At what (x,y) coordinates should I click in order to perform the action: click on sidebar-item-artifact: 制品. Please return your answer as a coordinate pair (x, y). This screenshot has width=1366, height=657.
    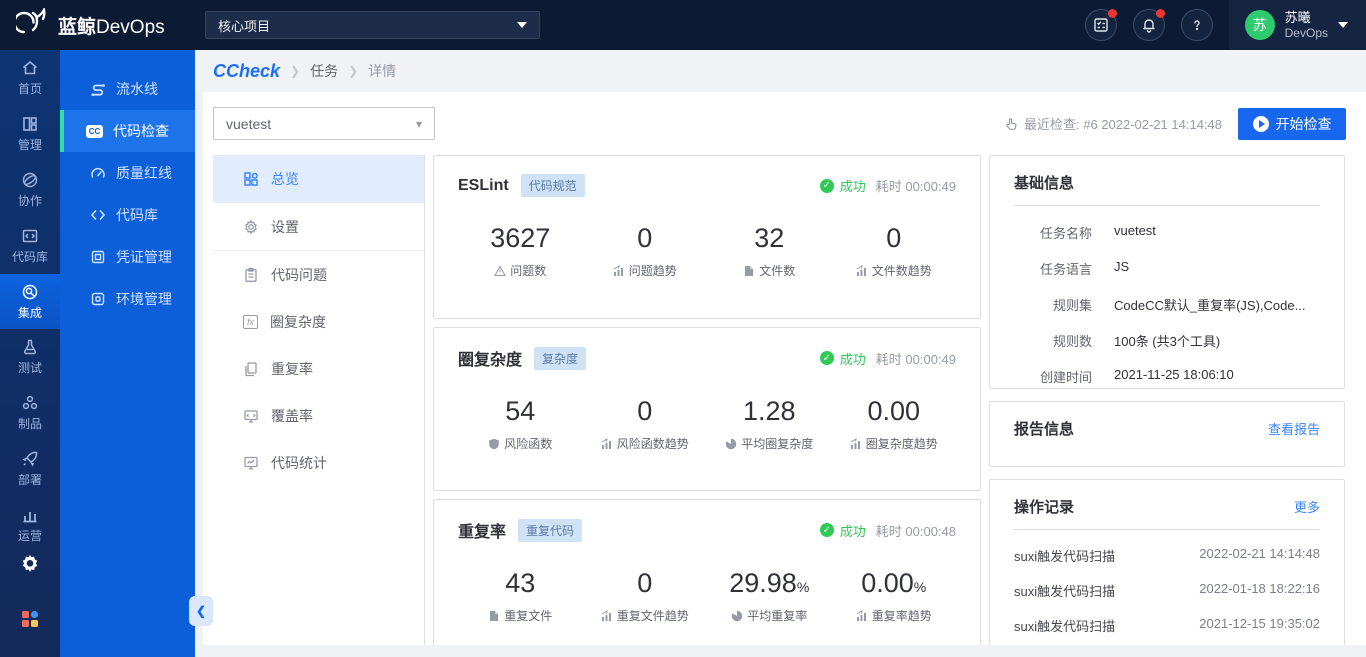
    Looking at the image, I should click on (30, 413).